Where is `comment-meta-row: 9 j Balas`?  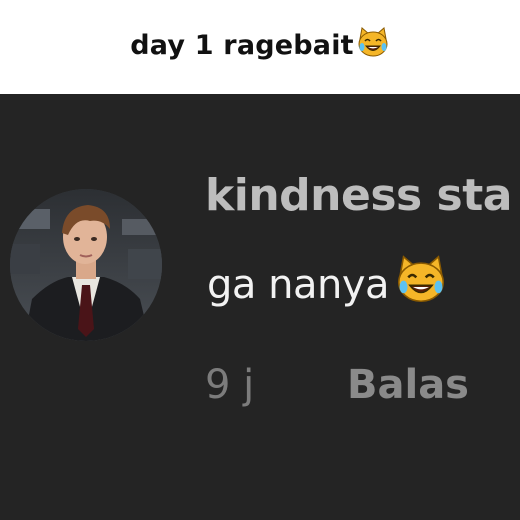
comment-meta-row: 9 j Balas is located at coordinates (362, 387).